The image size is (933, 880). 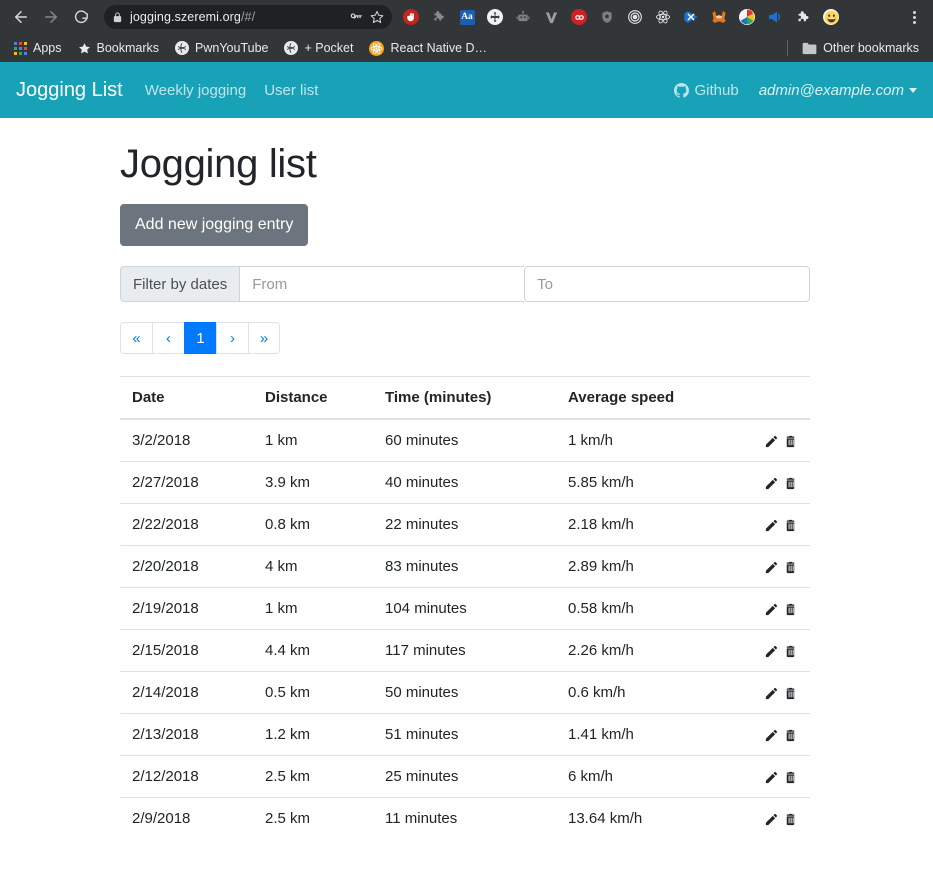 I want to click on bookmark-item-bookmarks: Bookmarks, so click(x=119, y=48).